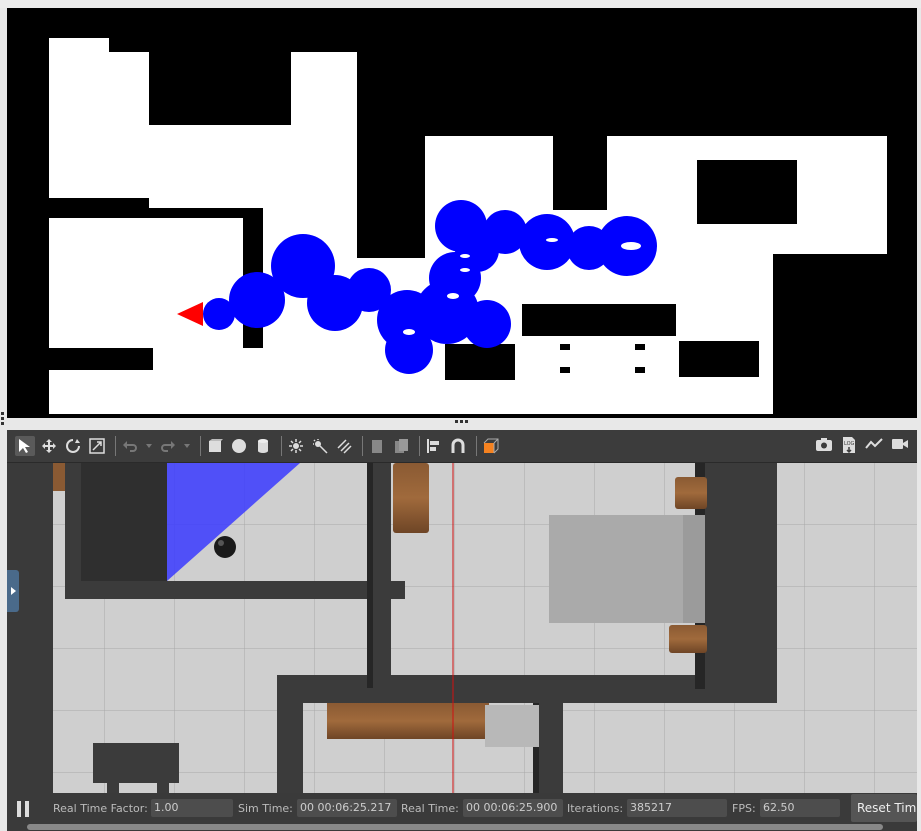 This screenshot has height=831, width=921. Describe the element at coordinates (24, 809) in the screenshot. I see `pause-button` at that location.